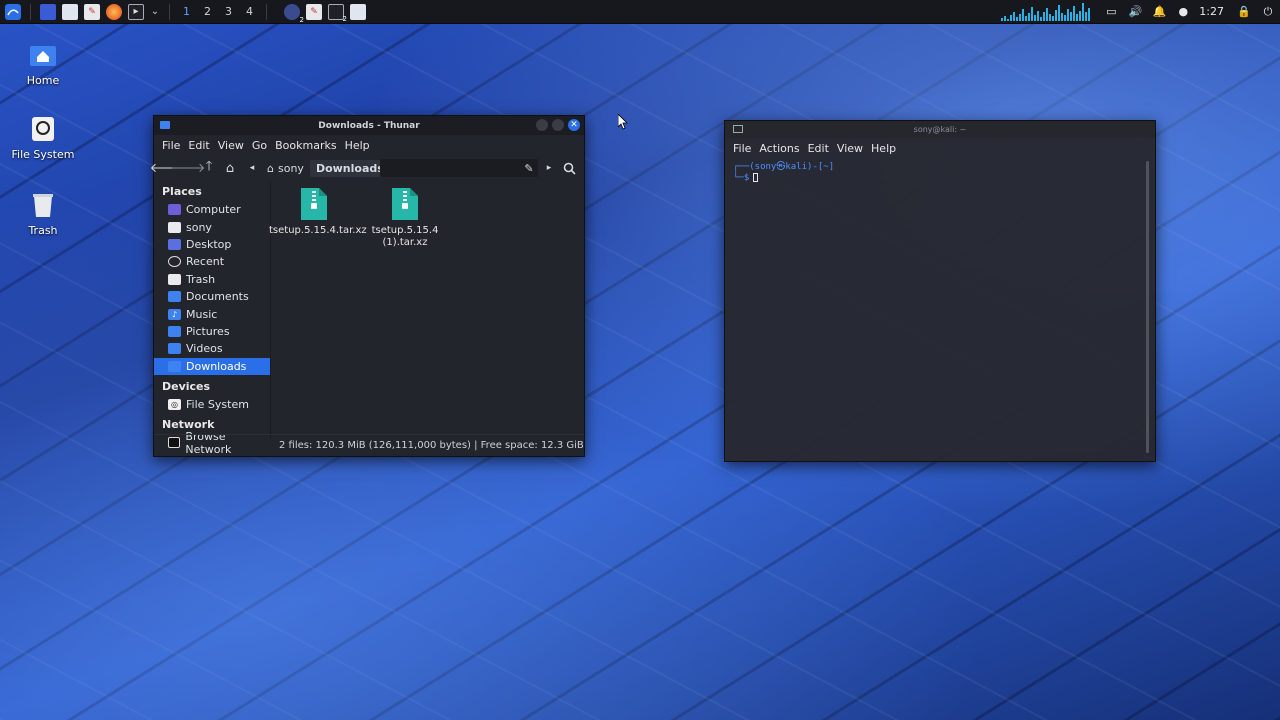 This screenshot has height=720, width=1280. Describe the element at coordinates (188, 168) in the screenshot. I see `forward-icon: 🡒` at that location.